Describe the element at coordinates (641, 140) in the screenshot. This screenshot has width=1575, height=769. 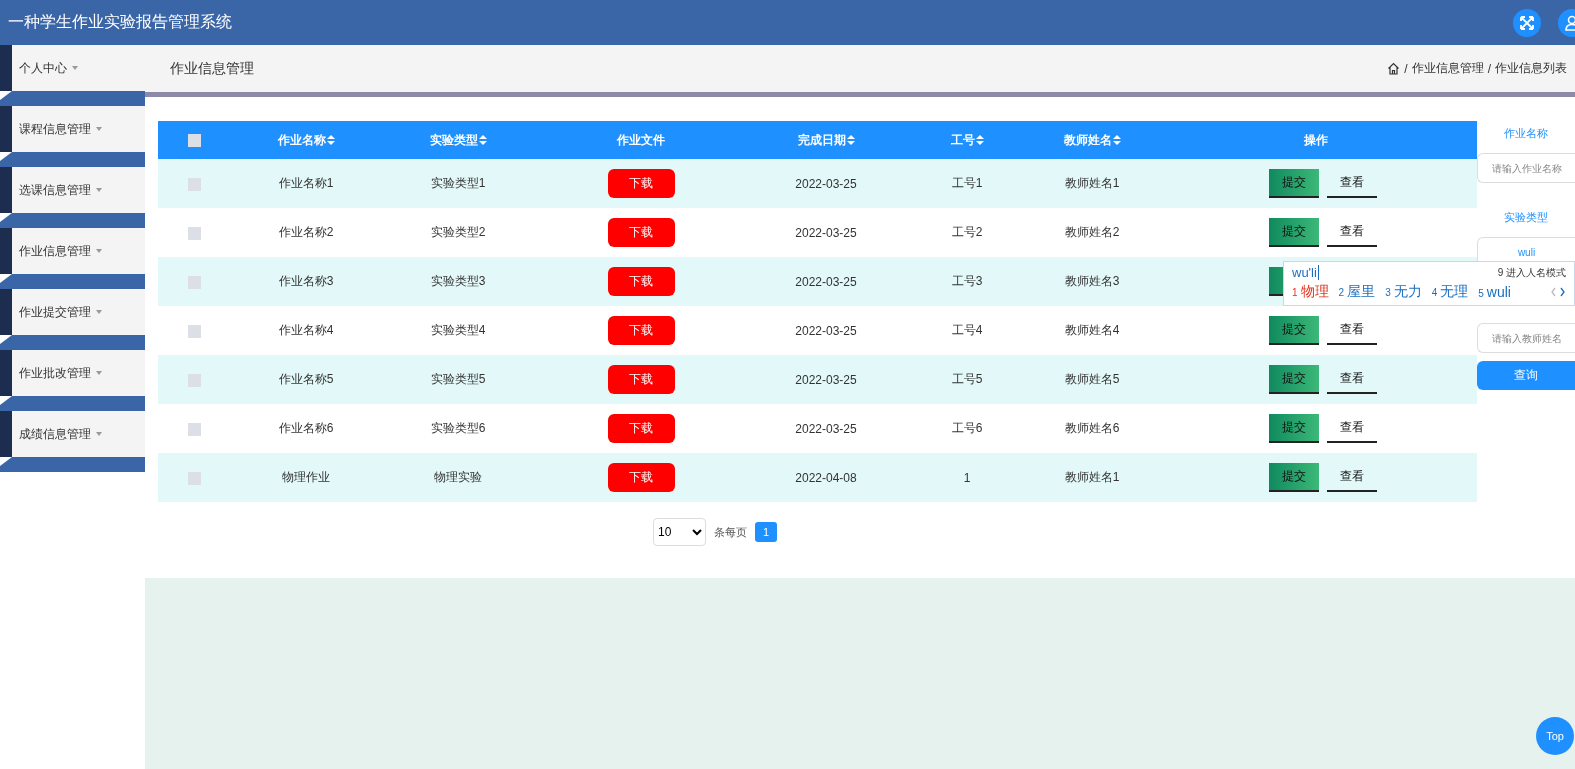
I see `column-header: 作业文件` at that location.